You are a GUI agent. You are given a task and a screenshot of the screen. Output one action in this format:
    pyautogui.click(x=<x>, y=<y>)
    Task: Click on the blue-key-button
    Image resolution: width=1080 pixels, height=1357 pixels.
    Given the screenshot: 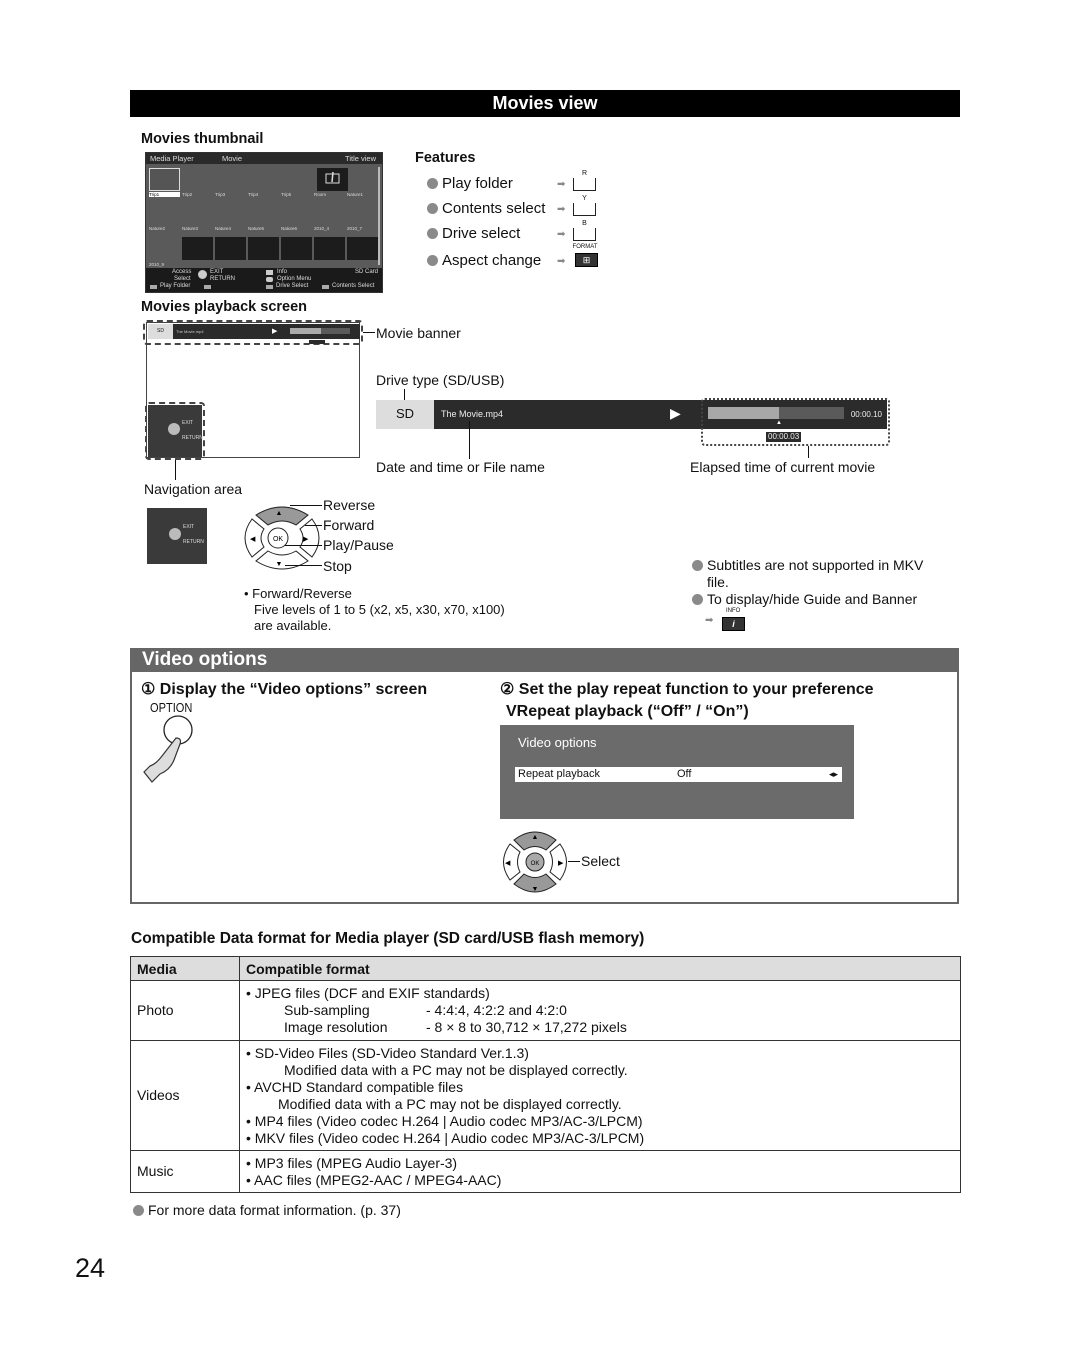 What is the action you would take?
    pyautogui.click(x=584, y=234)
    